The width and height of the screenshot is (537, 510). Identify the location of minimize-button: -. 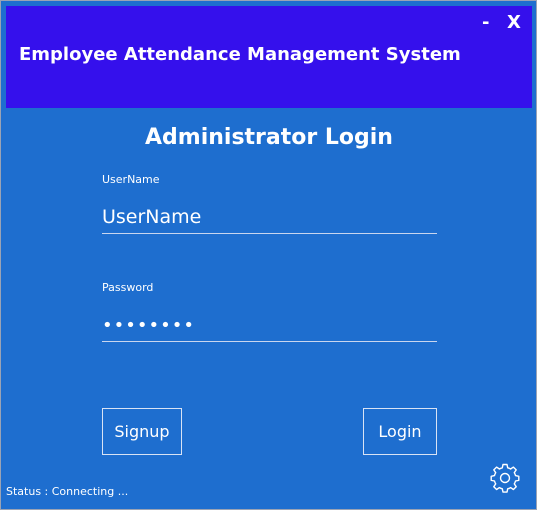
(485, 23).